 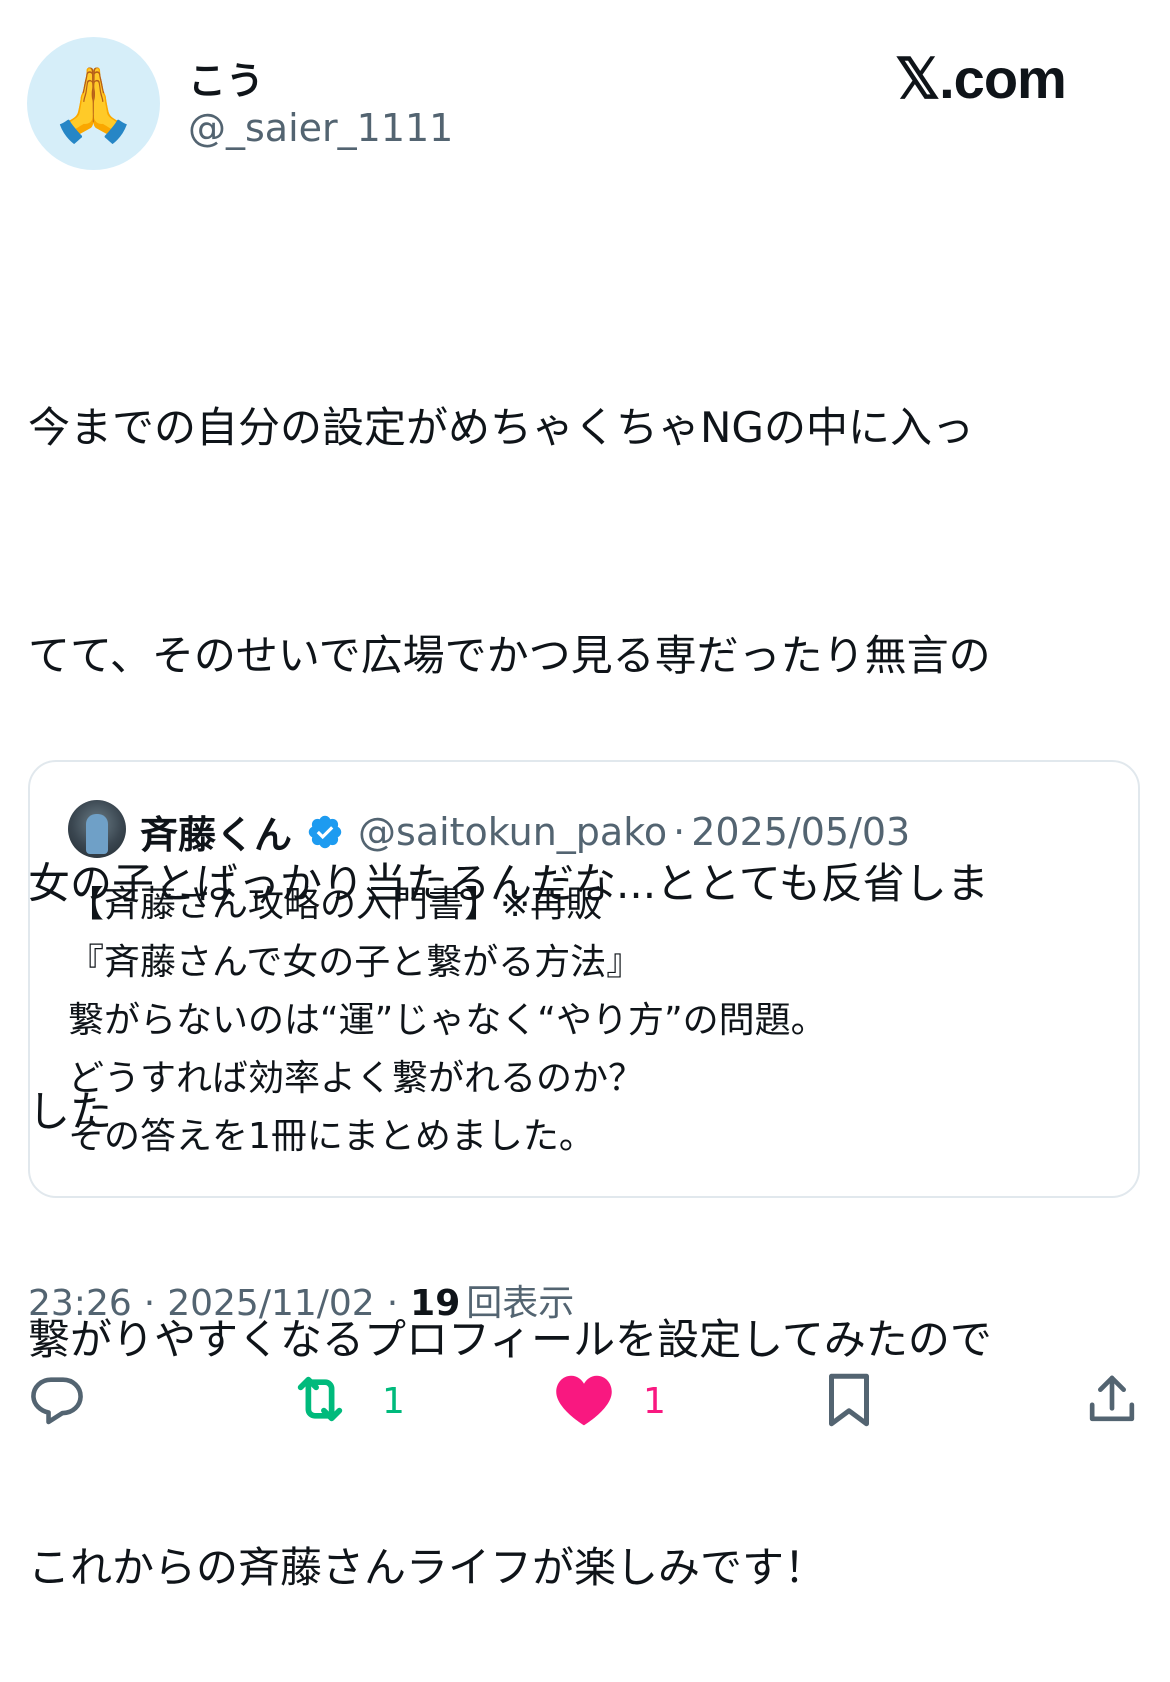 What do you see at coordinates (520, 1303) in the screenshot?
I see `views-label: 回表示` at bounding box center [520, 1303].